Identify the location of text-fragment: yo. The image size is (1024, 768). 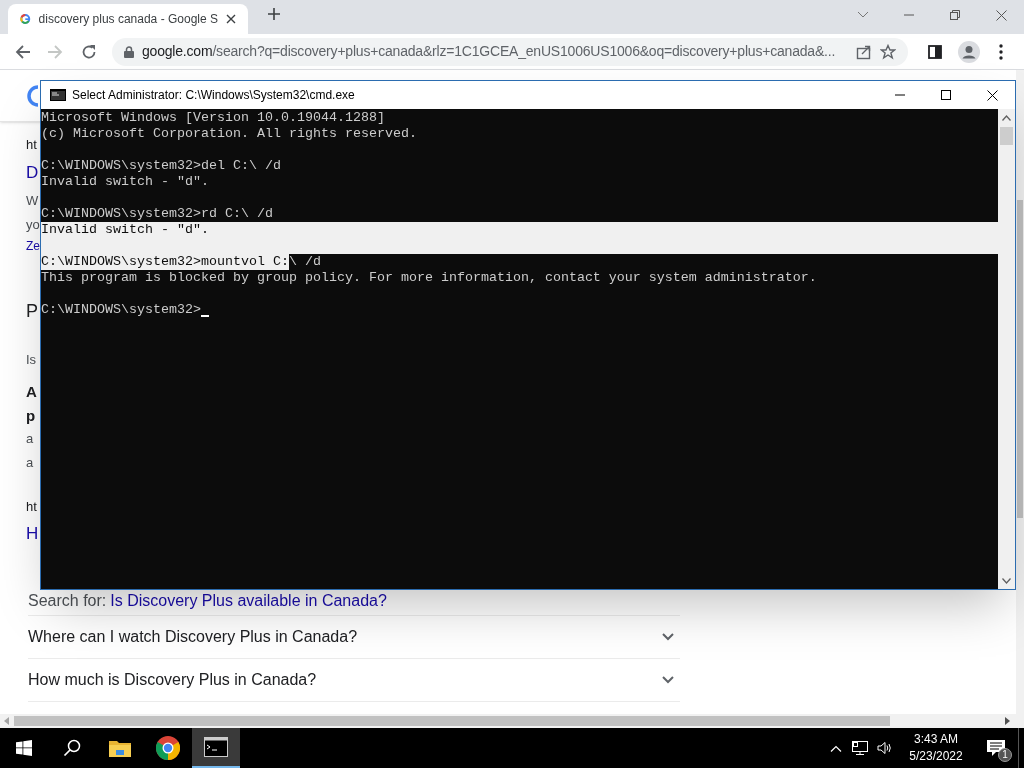
(33, 224).